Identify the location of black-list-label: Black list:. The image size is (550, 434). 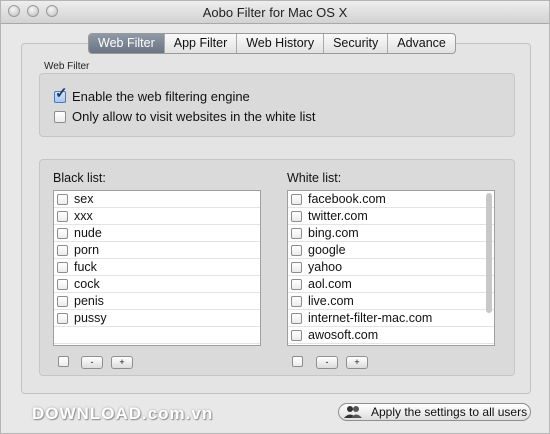
(79, 178).